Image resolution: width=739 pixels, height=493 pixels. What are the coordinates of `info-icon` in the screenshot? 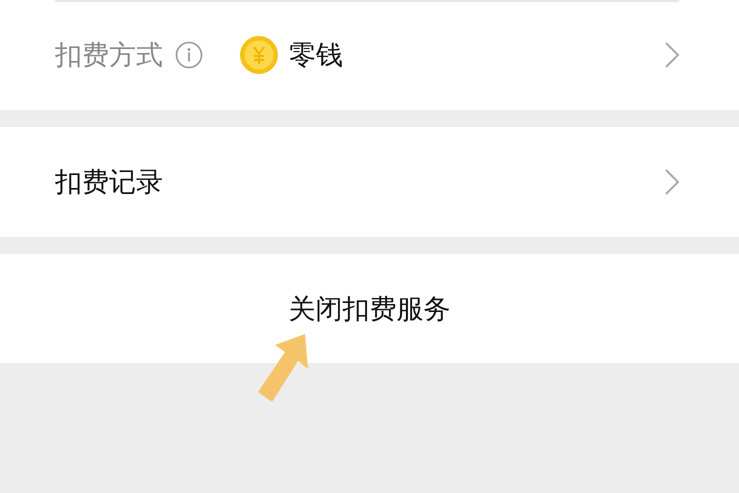 It's located at (189, 55).